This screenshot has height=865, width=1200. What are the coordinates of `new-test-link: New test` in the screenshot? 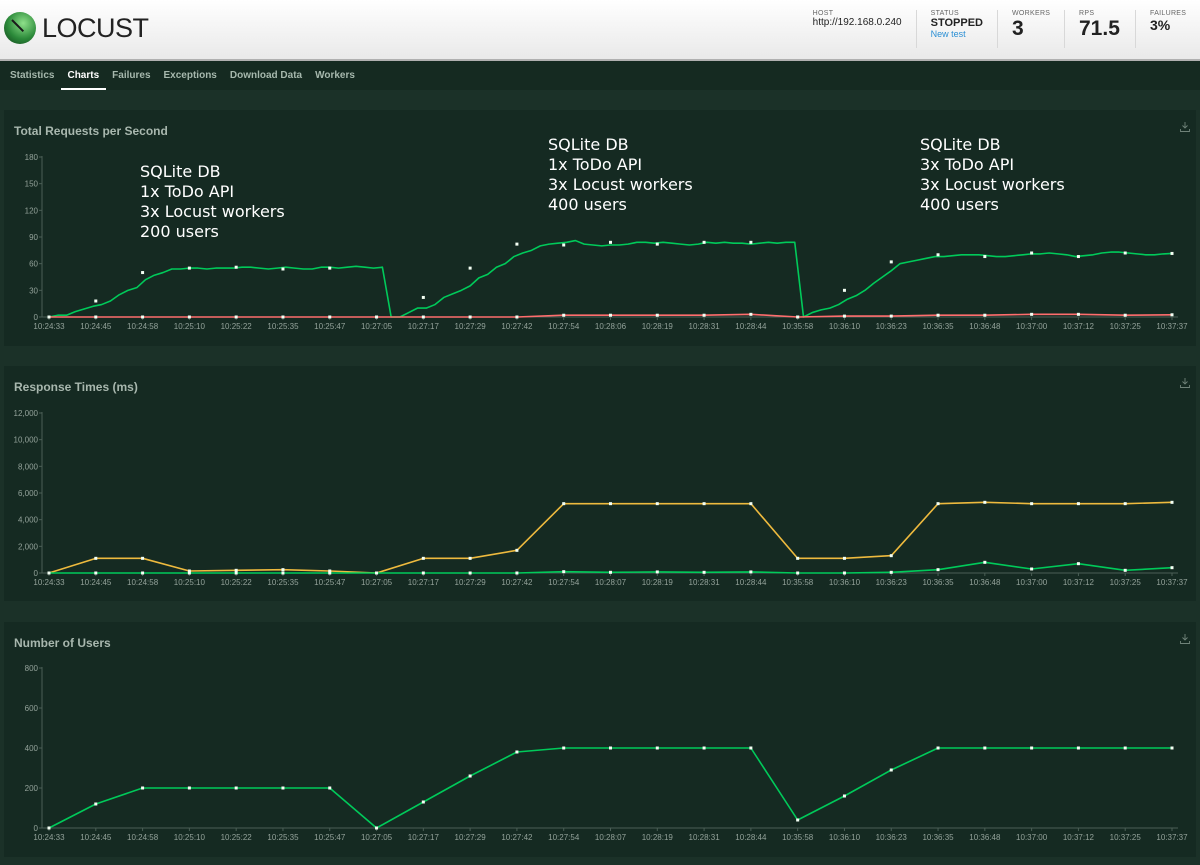 It's located at (957, 34).